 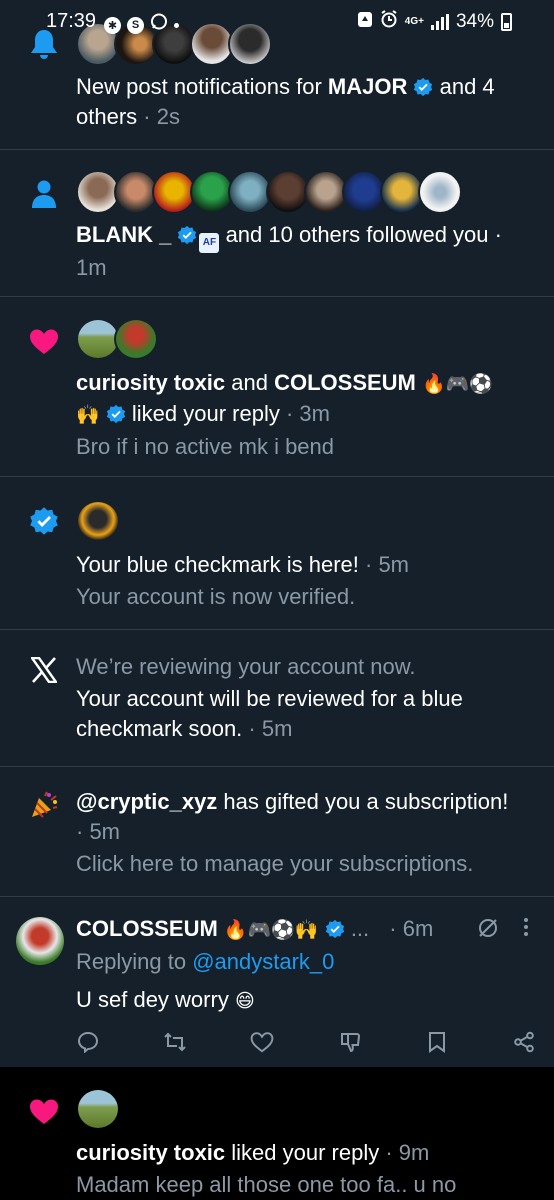 What do you see at coordinates (91, 267) in the screenshot?
I see `timestamp: 1m` at bounding box center [91, 267].